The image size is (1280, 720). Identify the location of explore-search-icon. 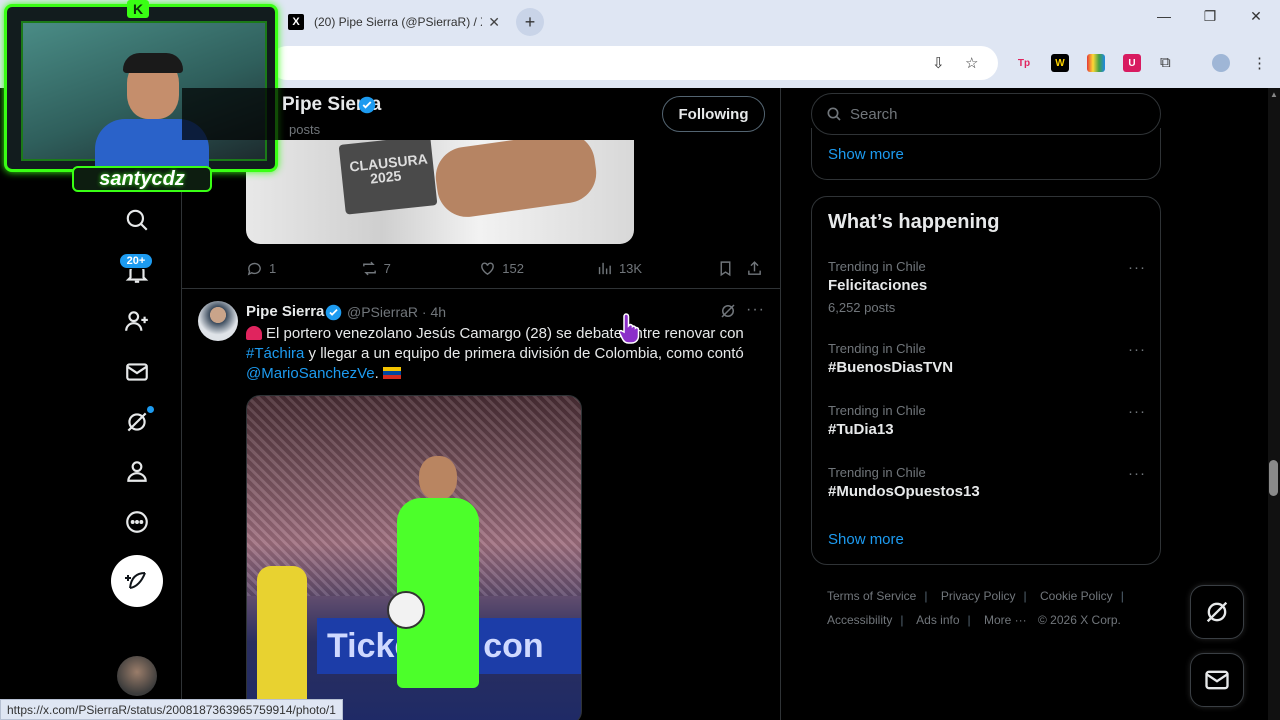
(137, 220).